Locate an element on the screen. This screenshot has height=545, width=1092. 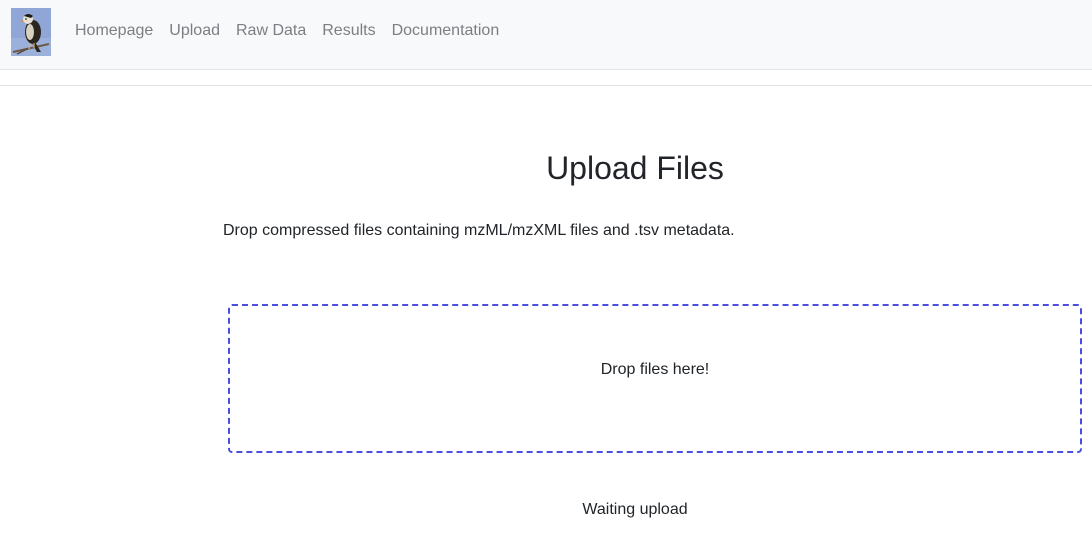
dropzone-label: Drop files here! is located at coordinates (655, 369).